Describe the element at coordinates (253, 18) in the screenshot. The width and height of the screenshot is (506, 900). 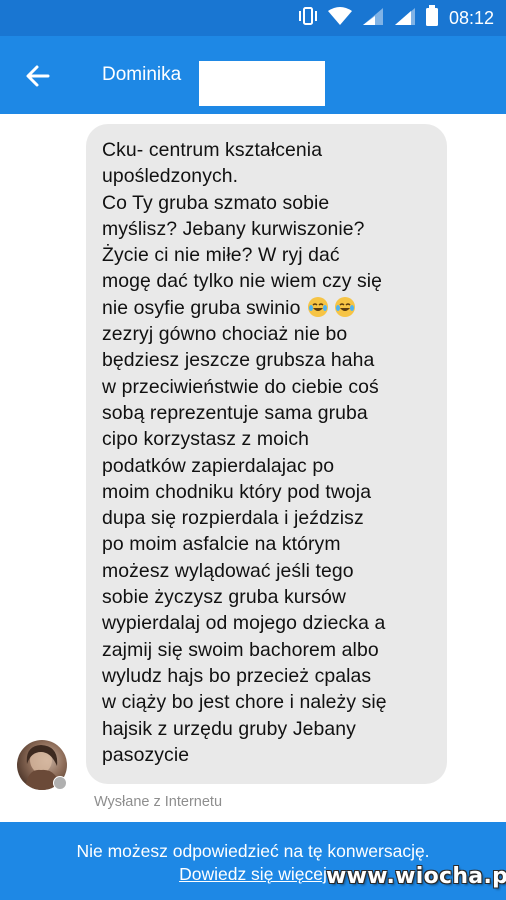
I see `status-bar: 08:12` at that location.